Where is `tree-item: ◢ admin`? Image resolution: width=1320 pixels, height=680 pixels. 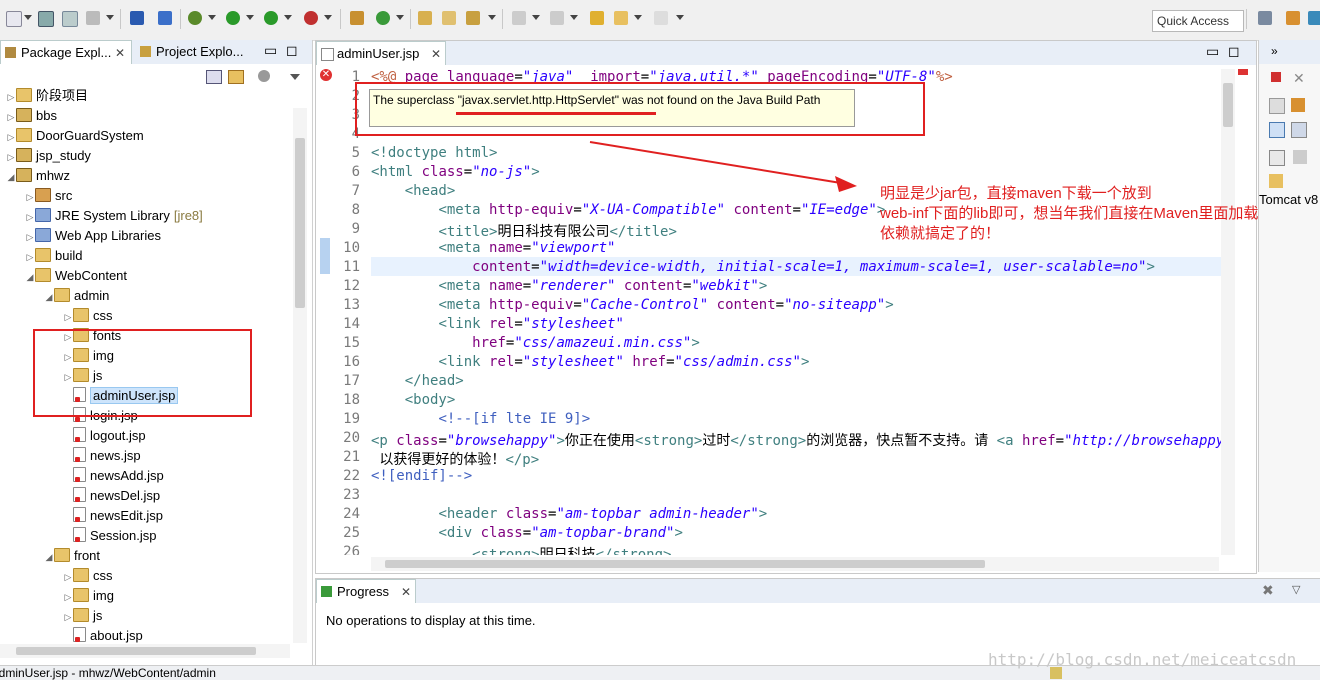
tree-item: ◢ admin is located at coordinates (76, 296).